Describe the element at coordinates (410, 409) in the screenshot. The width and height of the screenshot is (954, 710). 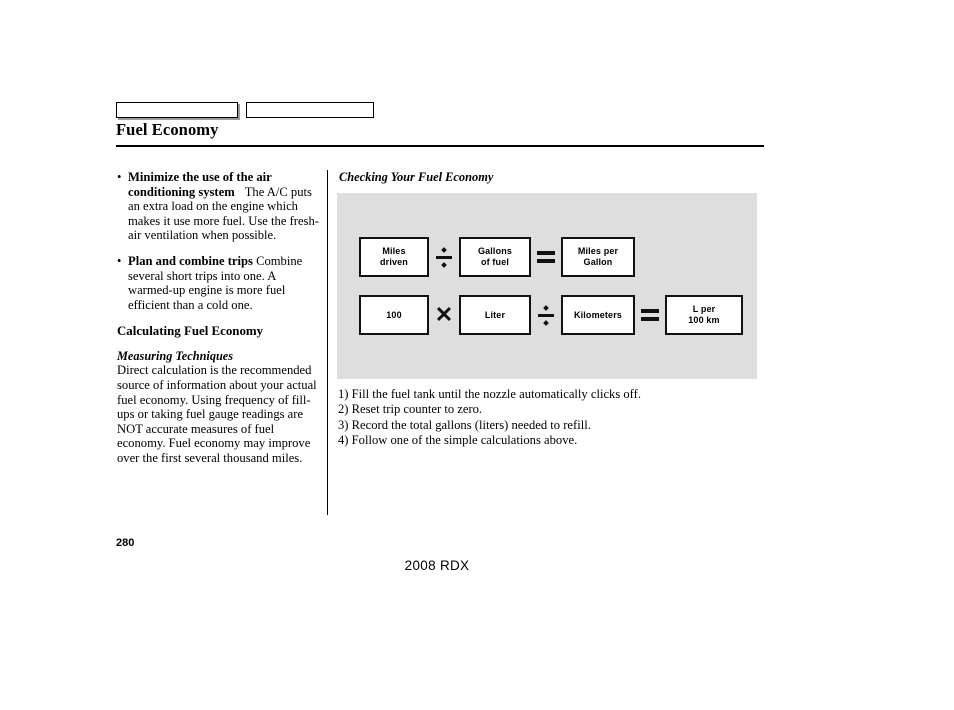
I see `step-line: 2) Reset trip counter to zero.` at that location.